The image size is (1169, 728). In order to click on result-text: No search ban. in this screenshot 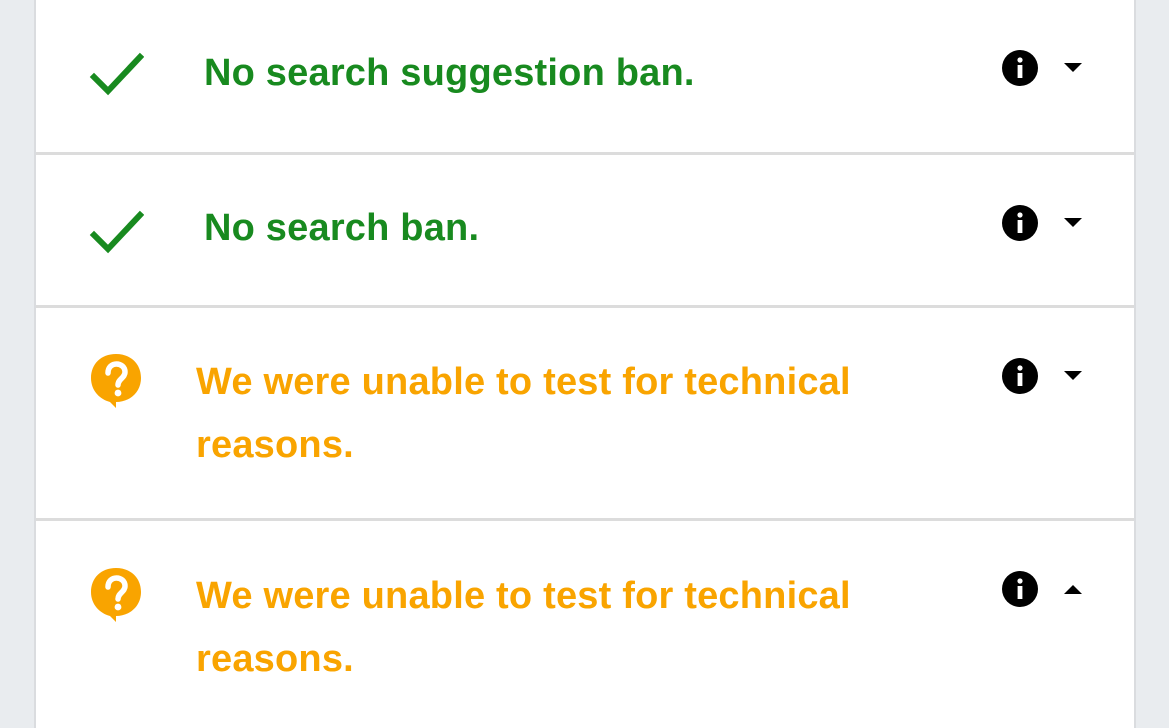, I will do `click(342, 228)`.